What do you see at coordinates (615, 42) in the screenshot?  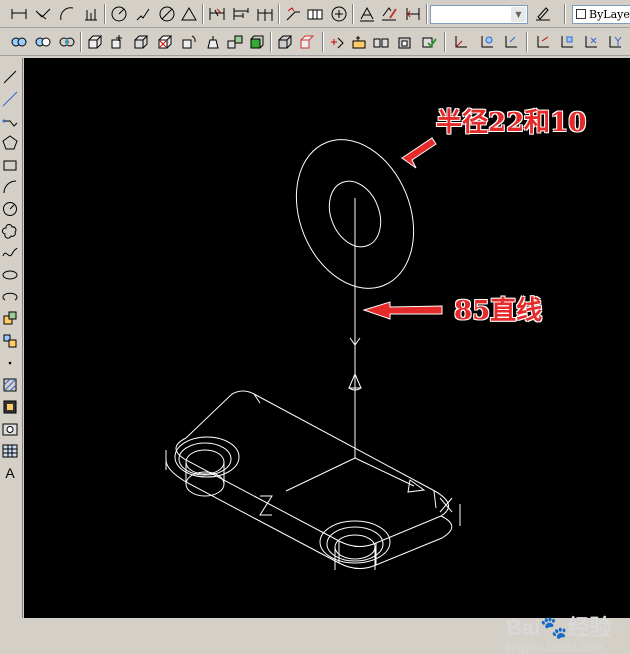 I see `ucs-y-rotate-icon` at bounding box center [615, 42].